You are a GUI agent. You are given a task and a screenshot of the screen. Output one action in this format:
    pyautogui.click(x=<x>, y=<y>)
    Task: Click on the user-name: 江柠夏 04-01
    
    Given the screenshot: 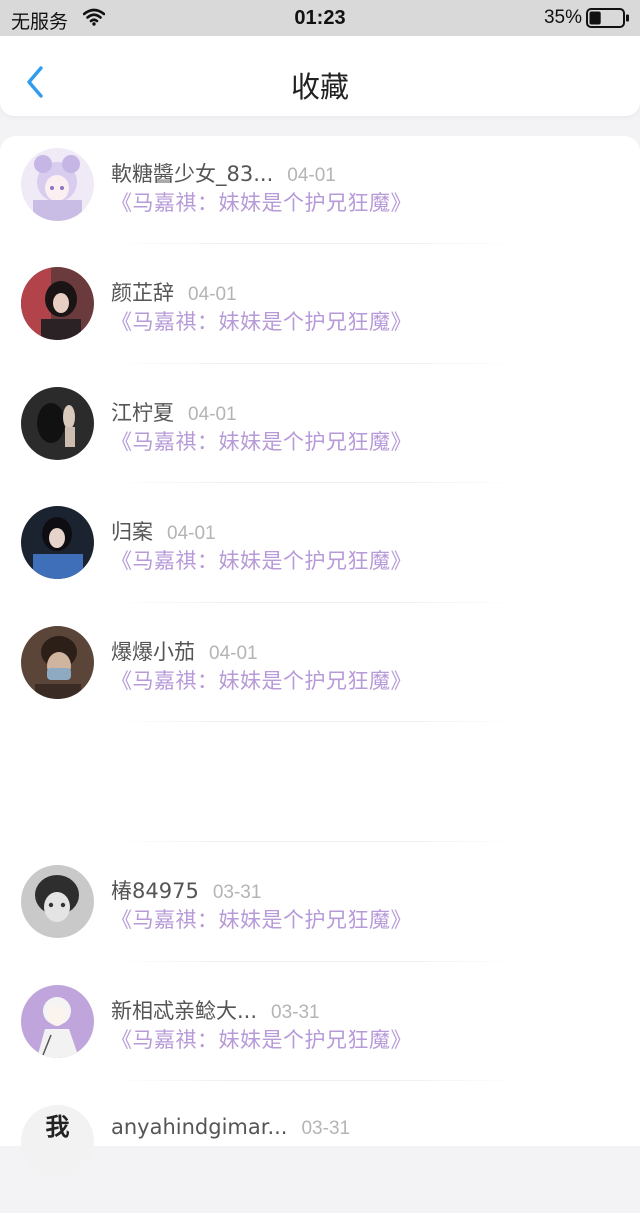 What is the action you would take?
    pyautogui.click(x=174, y=412)
    